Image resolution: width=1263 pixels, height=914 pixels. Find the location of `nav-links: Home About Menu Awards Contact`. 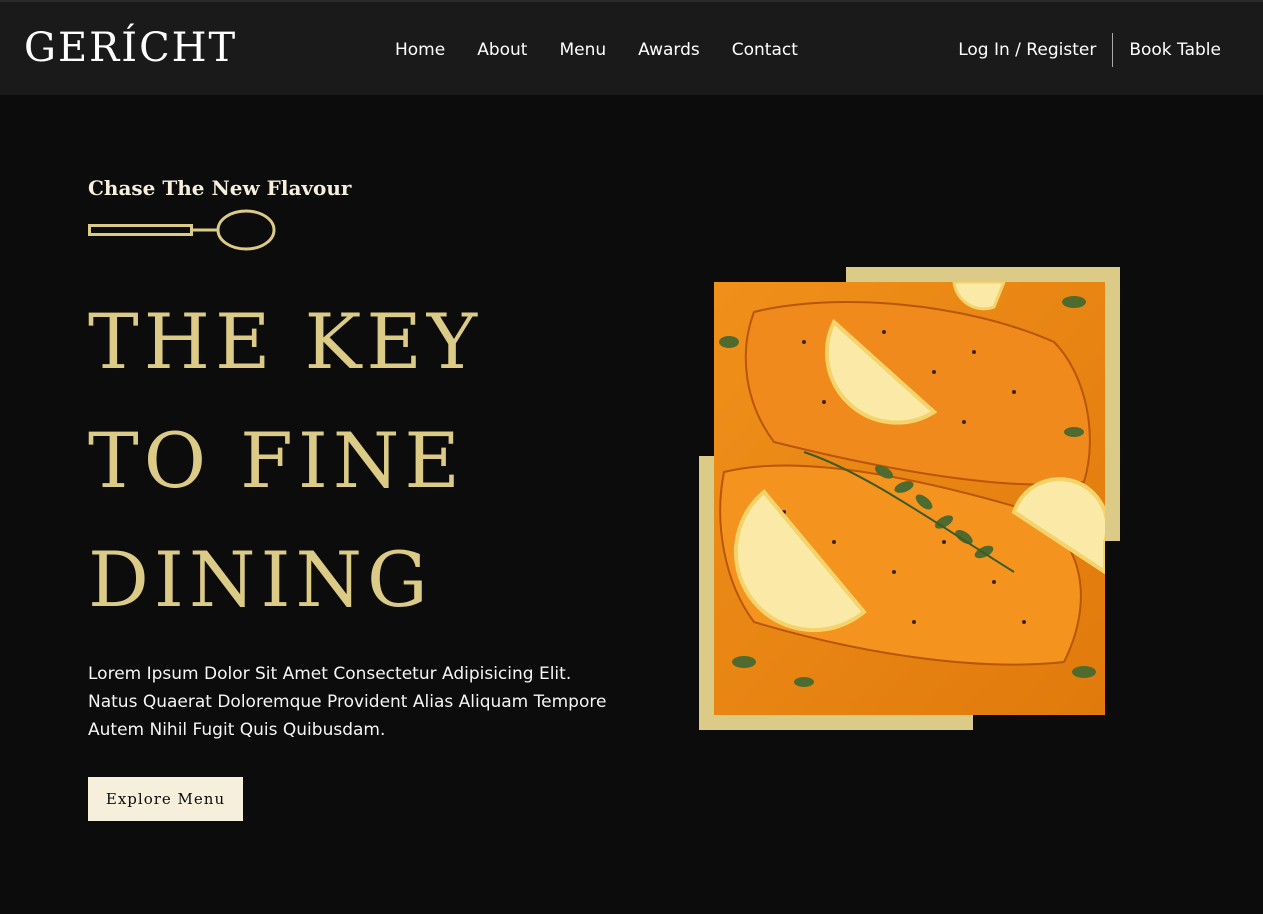

nav-links: Home About Menu Awards Contact is located at coordinates (596, 50).